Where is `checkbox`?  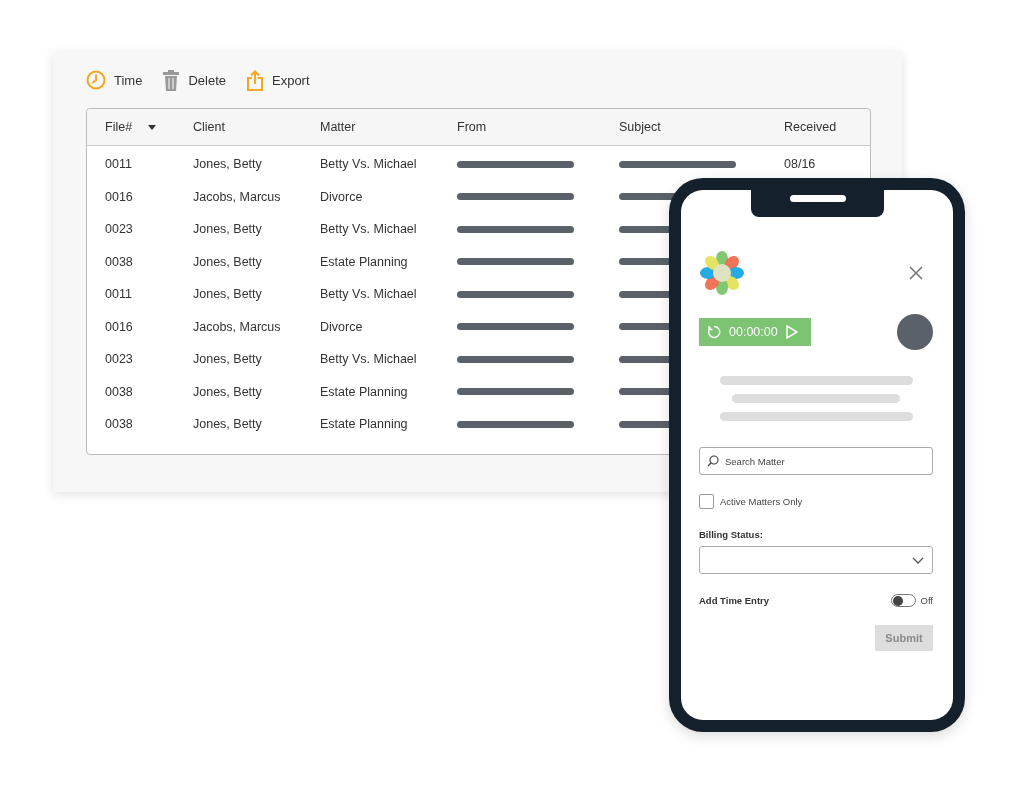 checkbox is located at coordinates (706, 501).